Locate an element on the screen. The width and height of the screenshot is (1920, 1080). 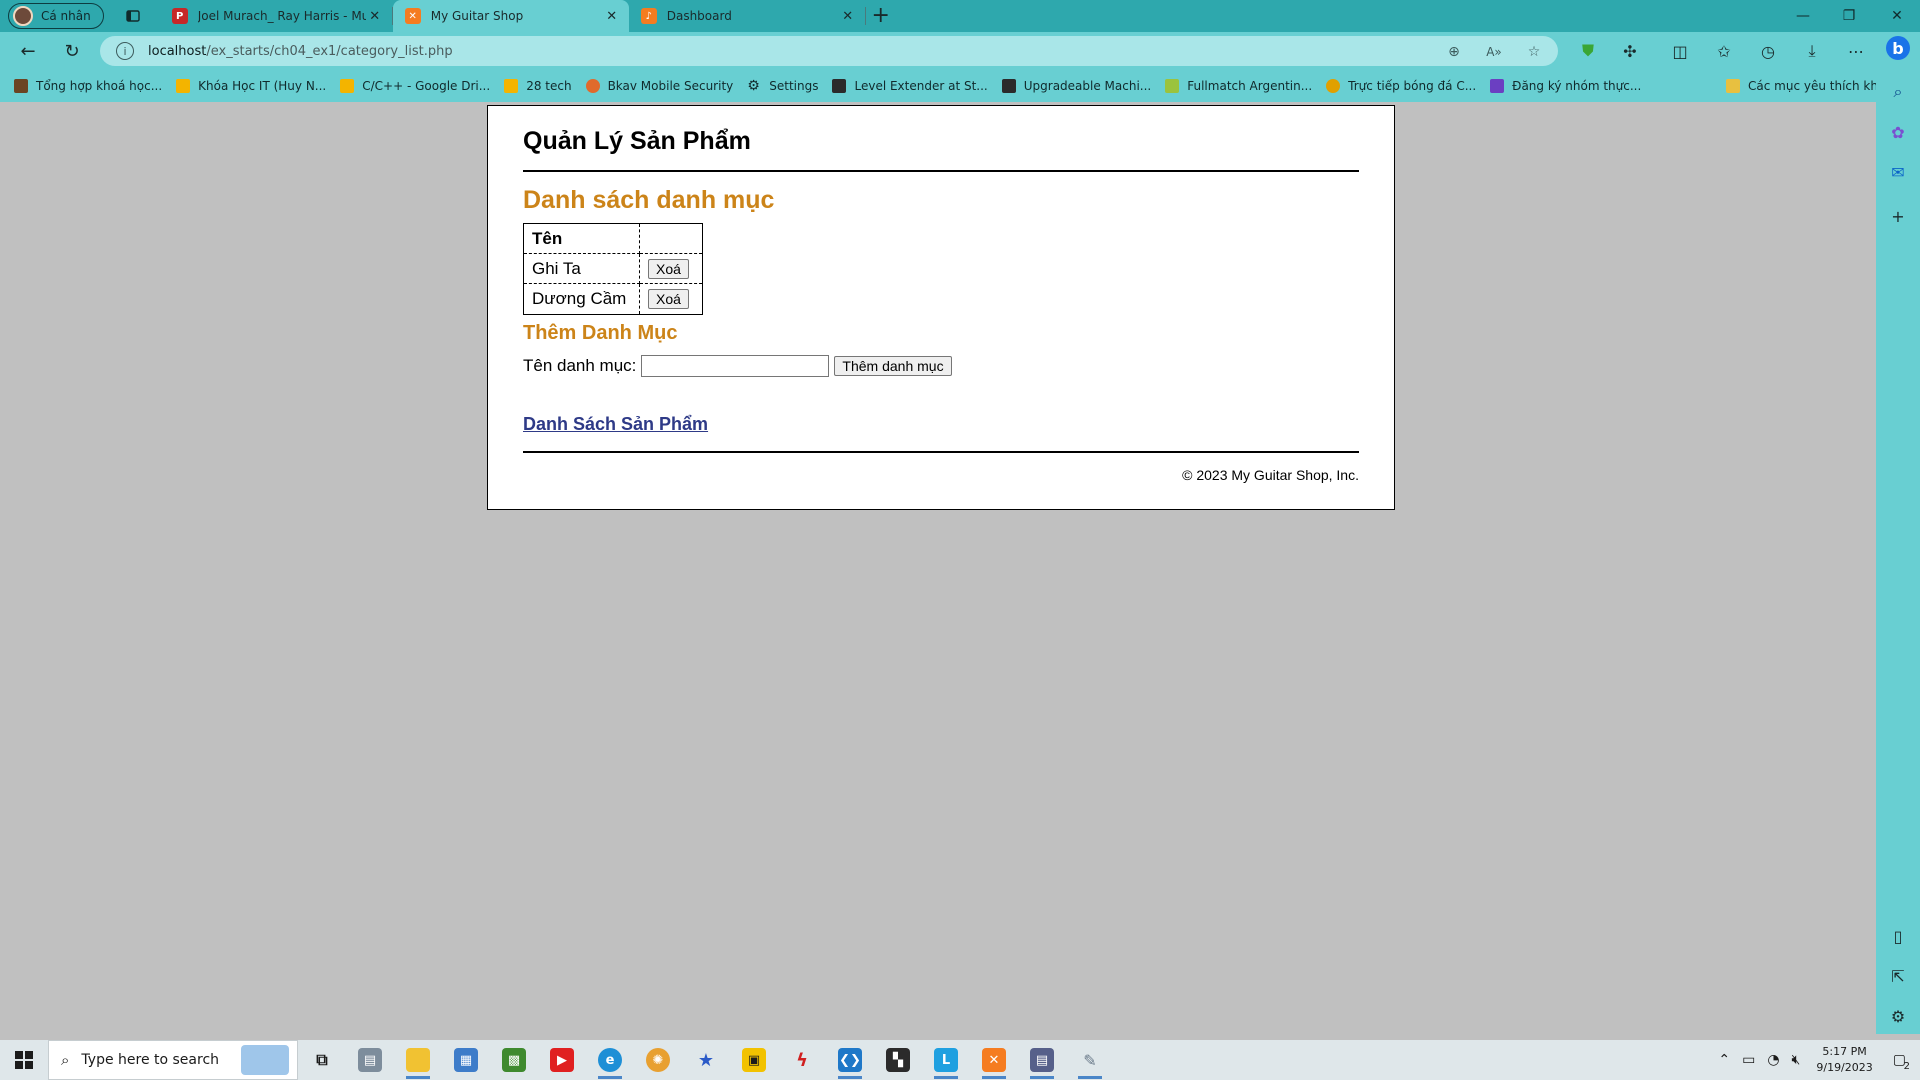
taskbar-app-icon: ★ is located at coordinates (706, 1060).